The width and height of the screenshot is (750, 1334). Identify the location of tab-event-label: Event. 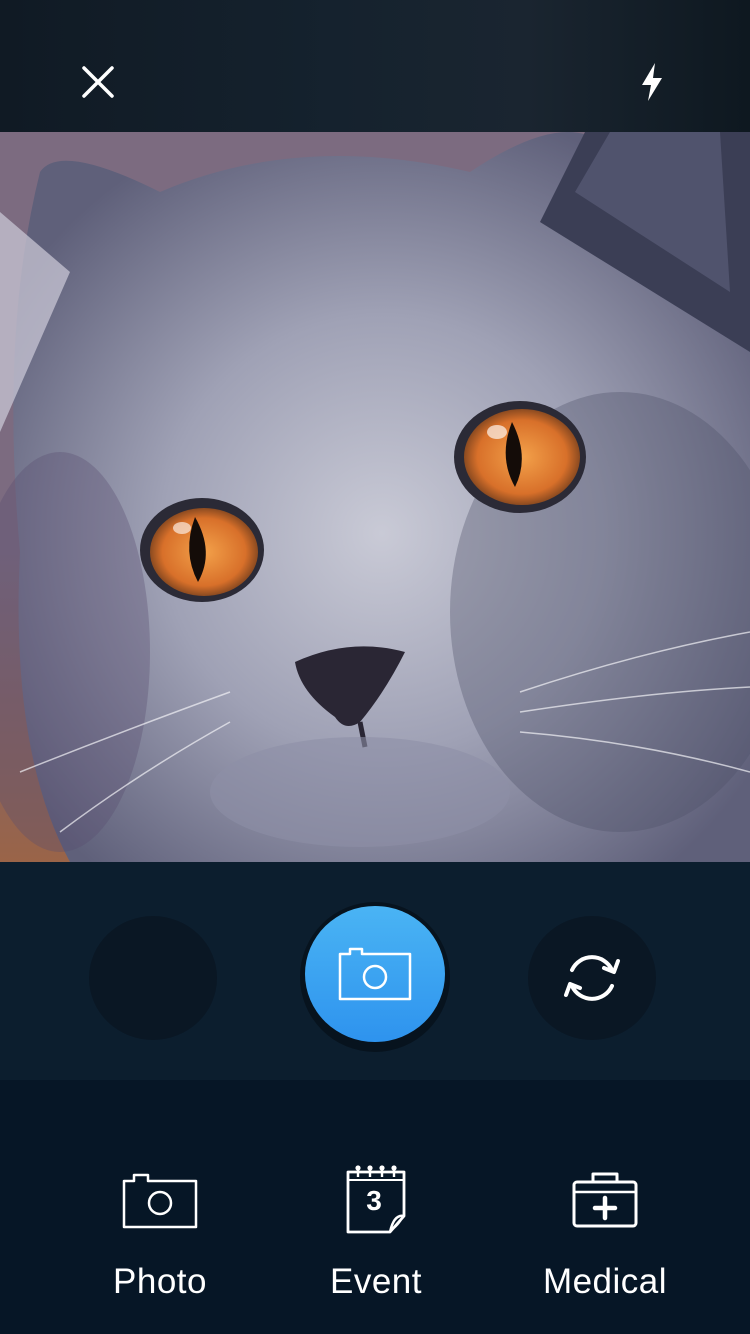
(376, 1281).